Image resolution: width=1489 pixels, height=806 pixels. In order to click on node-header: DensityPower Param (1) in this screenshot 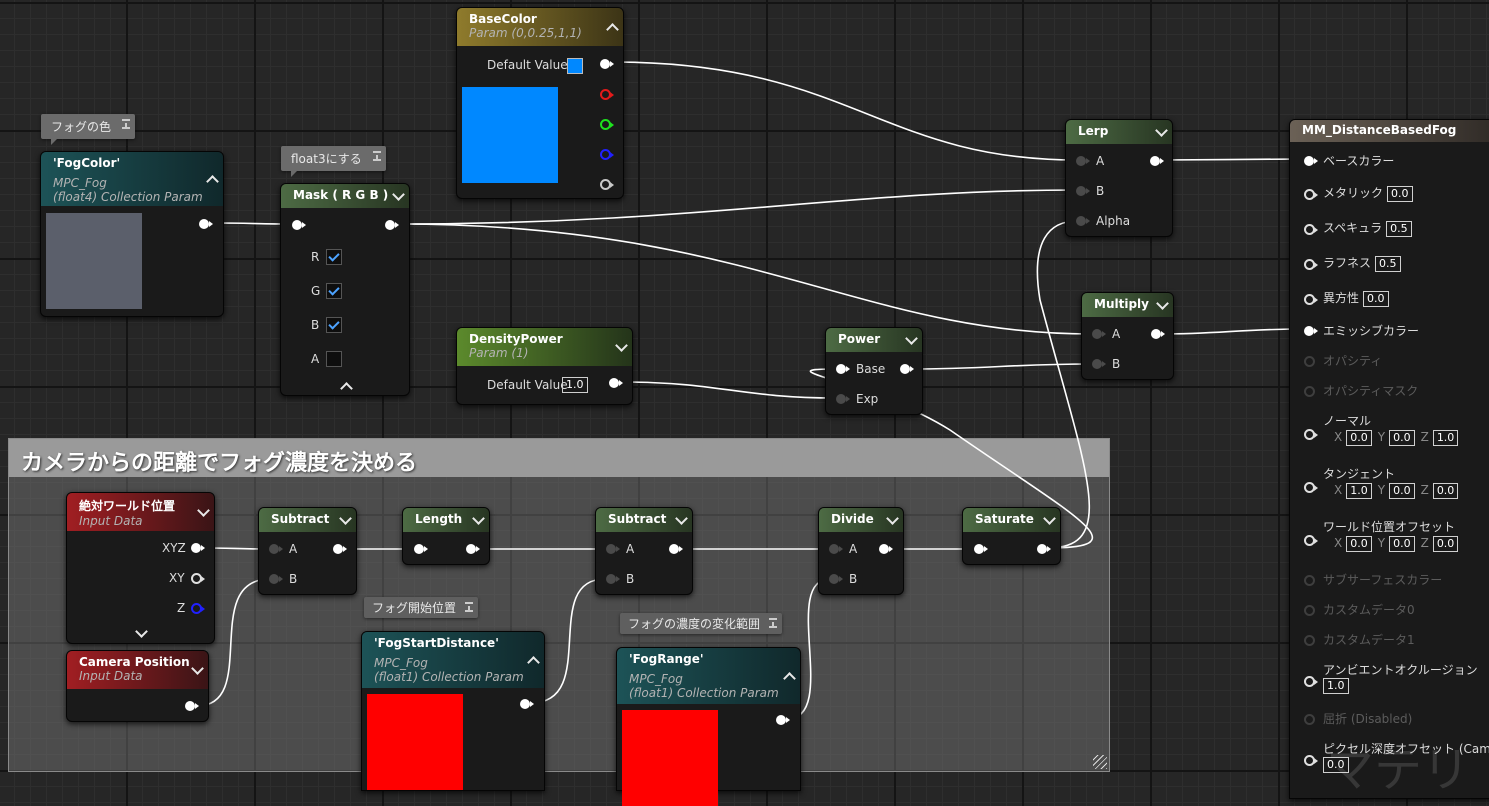, I will do `click(544, 347)`.